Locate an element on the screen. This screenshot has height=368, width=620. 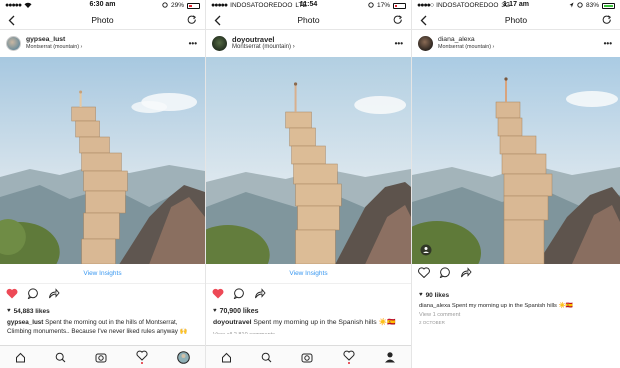
likes-text: 70,900 likes is located at coordinates (239, 311).